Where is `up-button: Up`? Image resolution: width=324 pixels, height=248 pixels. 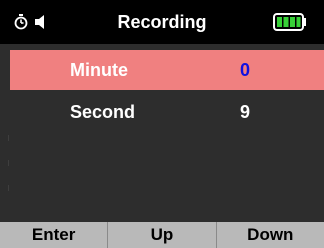
up-button: Up is located at coordinates (162, 235).